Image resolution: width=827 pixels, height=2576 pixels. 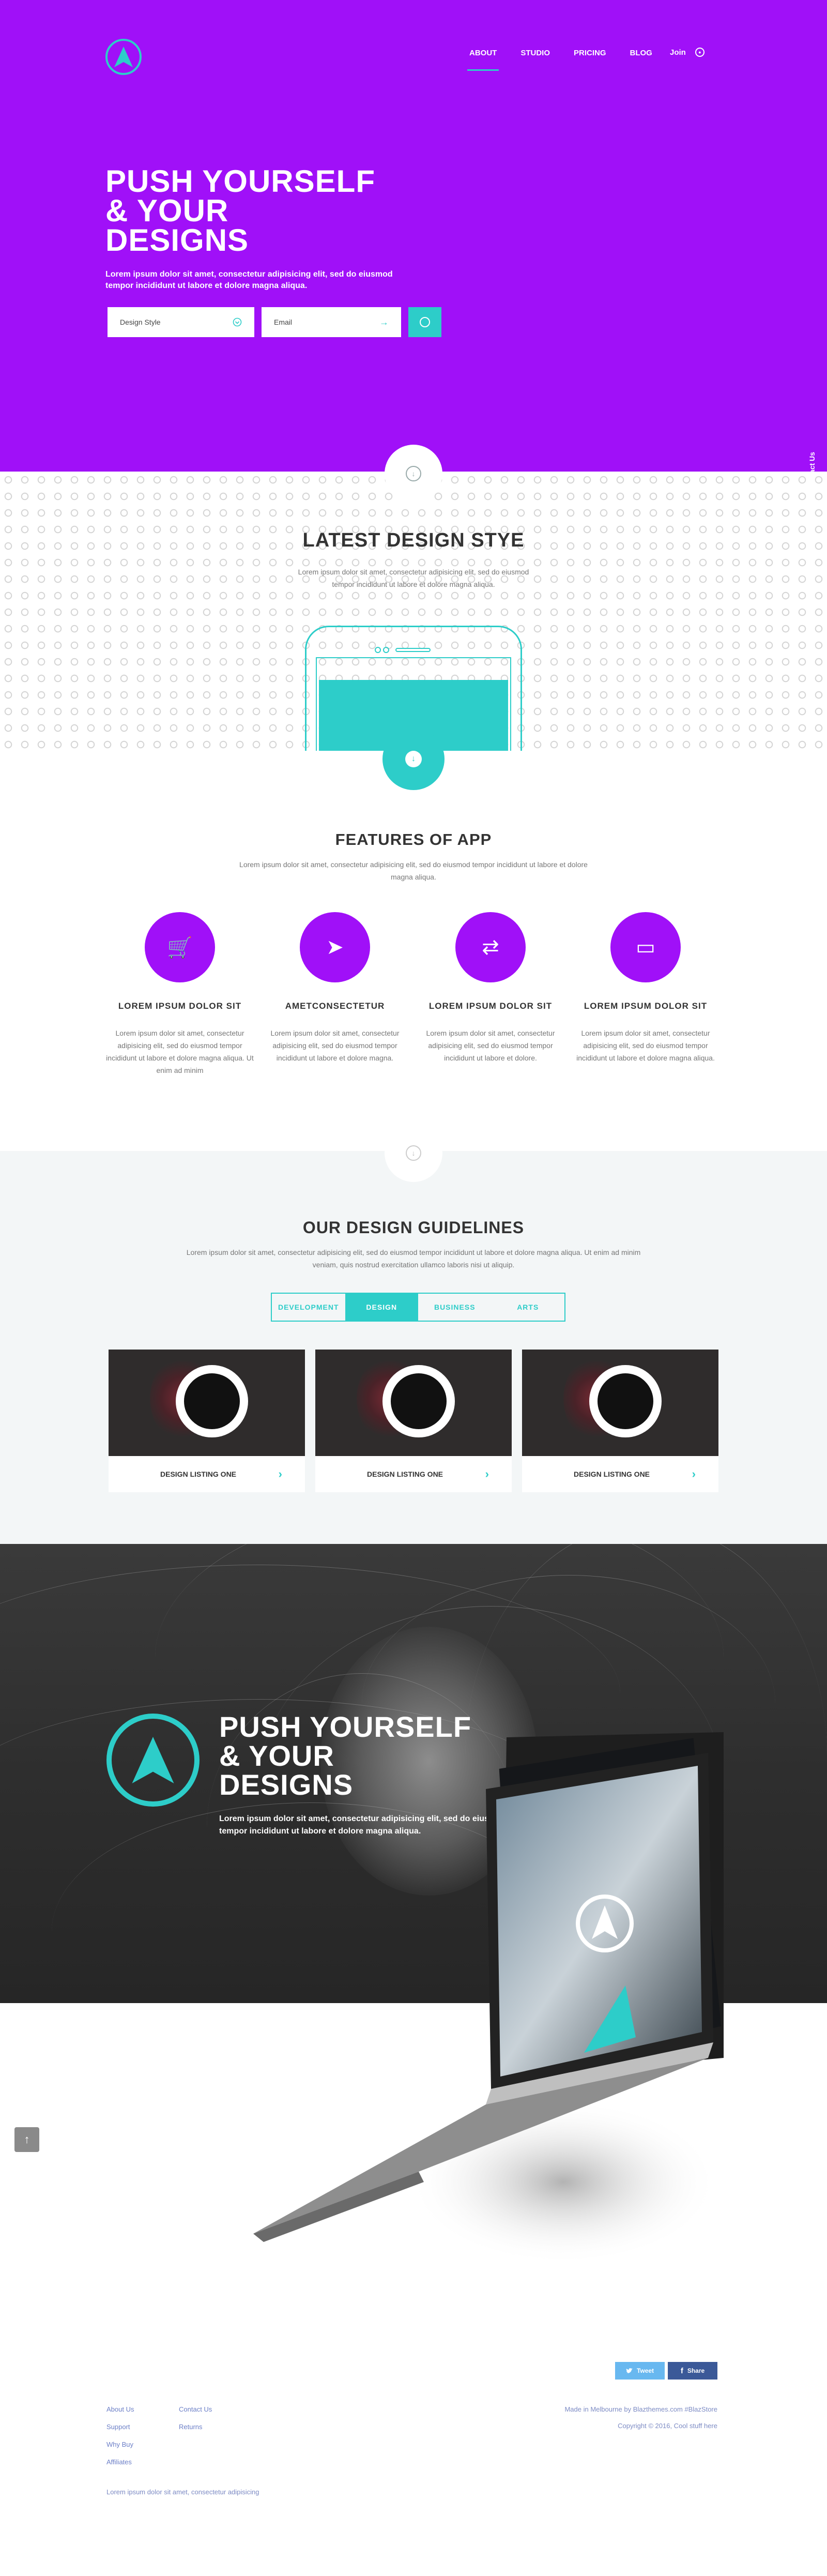 I want to click on submit-button, so click(x=424, y=322).